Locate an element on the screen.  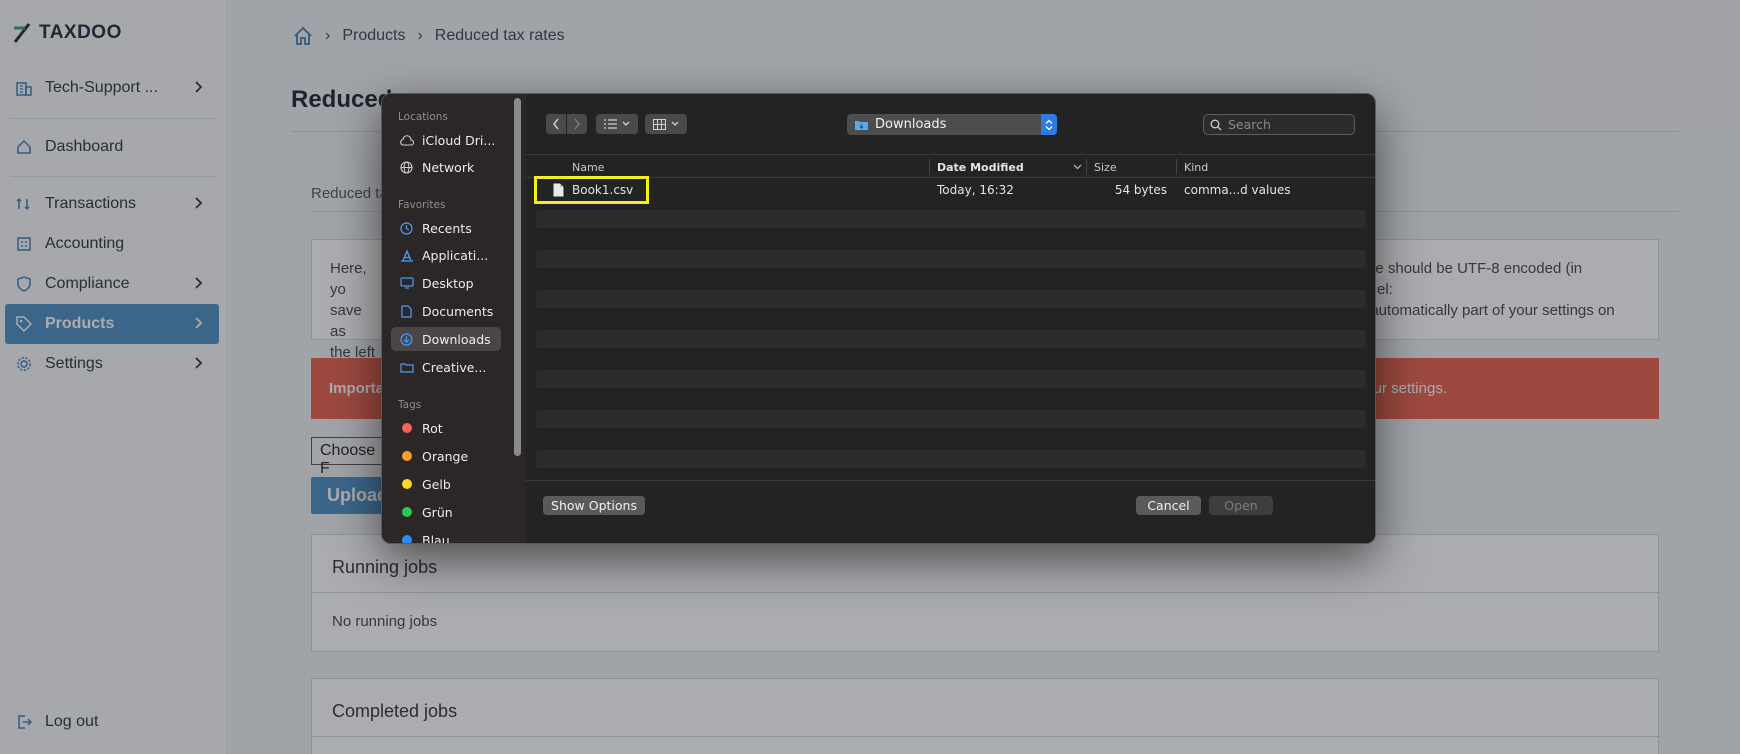
sidebar-item-label: Network is located at coordinates (448, 167).